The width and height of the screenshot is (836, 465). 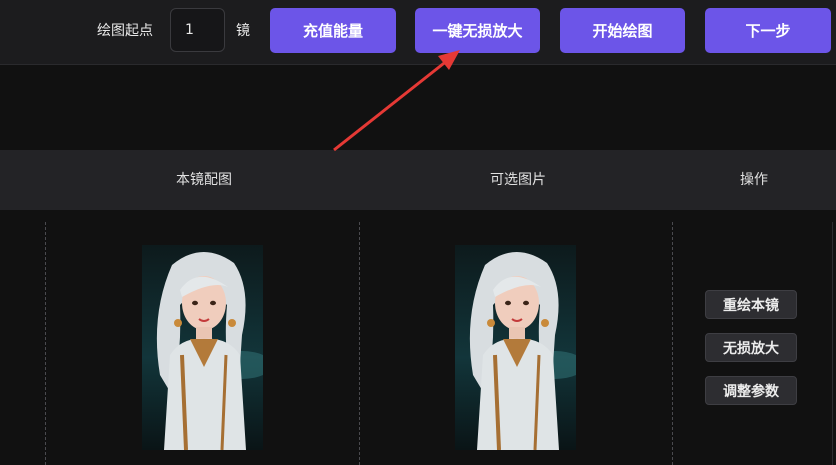 What do you see at coordinates (243, 31) in the screenshot?
I see `unit-label: 镜` at bounding box center [243, 31].